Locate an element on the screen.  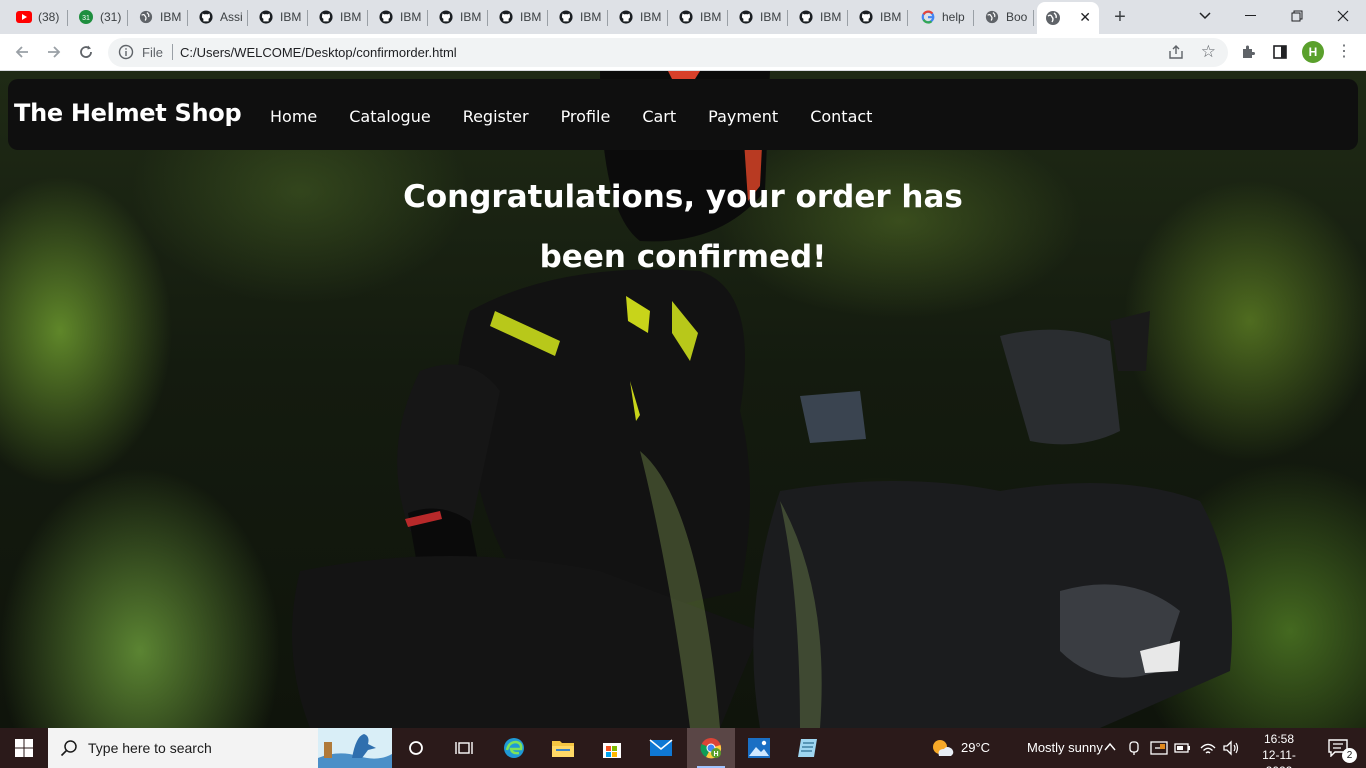
close-tab-icon: ✕ is located at coordinates (1085, 17).